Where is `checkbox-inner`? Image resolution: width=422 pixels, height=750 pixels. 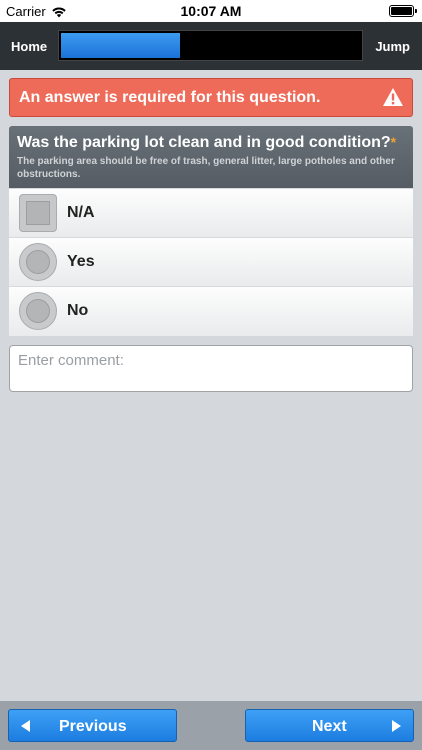
checkbox-inner is located at coordinates (38, 213).